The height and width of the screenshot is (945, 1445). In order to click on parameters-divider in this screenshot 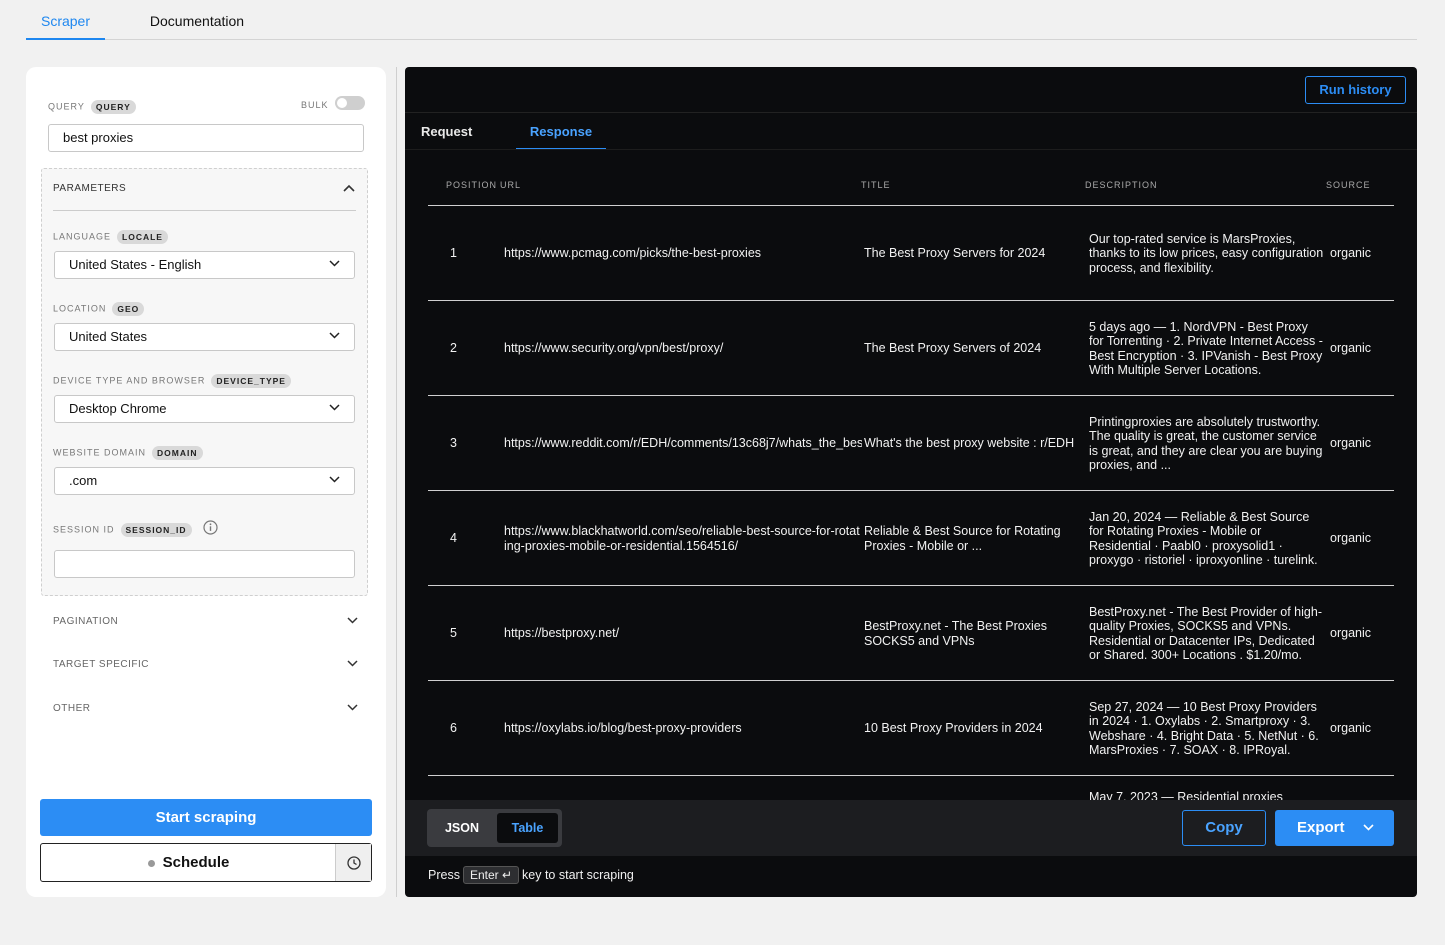, I will do `click(204, 210)`.